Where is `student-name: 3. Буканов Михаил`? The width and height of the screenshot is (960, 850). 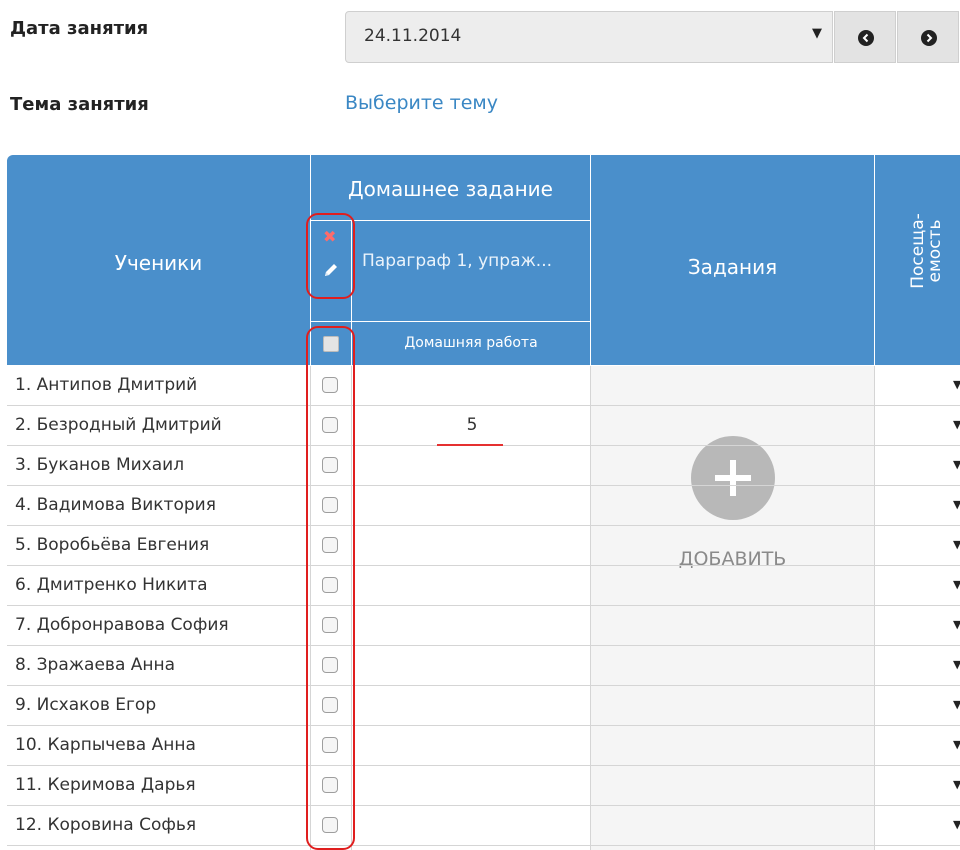 student-name: 3. Буканов Михаил is located at coordinates (100, 465).